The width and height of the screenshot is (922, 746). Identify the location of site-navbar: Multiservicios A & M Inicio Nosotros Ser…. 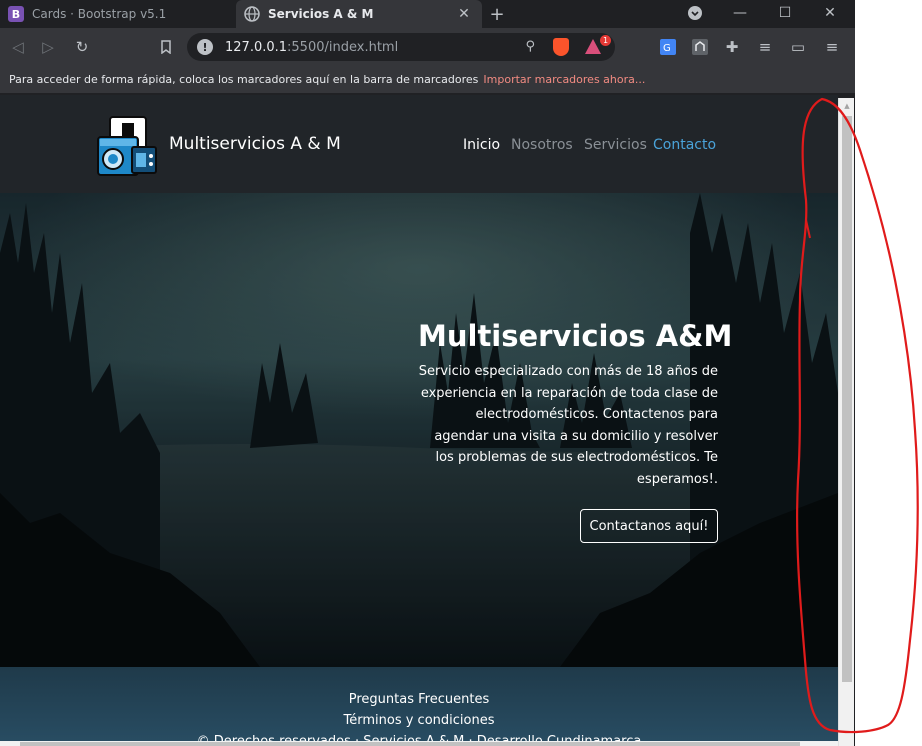
(419, 144).